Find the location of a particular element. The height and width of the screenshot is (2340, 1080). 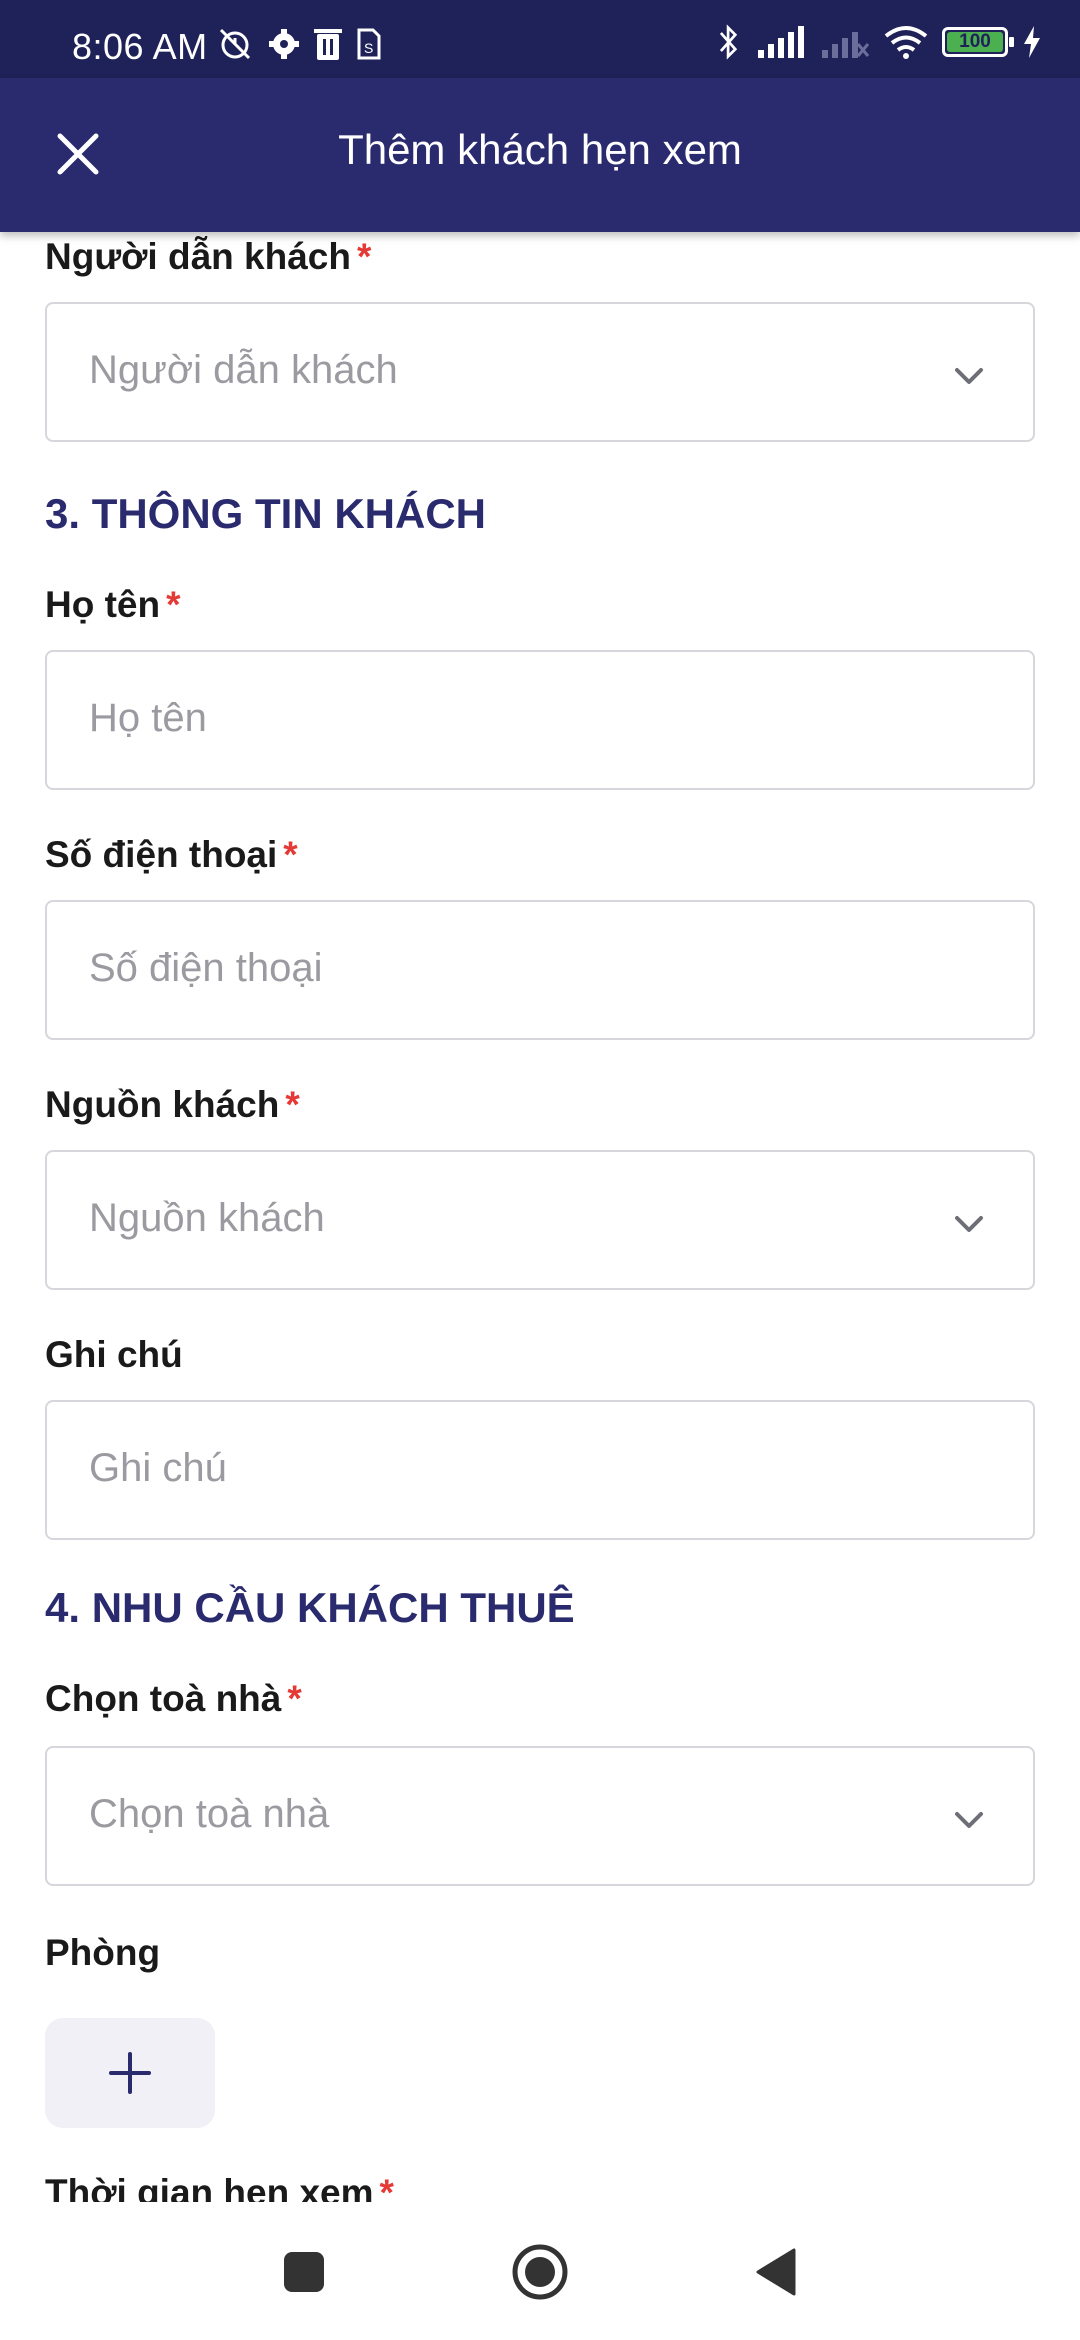

sim-icon: S is located at coordinates (369, 44).